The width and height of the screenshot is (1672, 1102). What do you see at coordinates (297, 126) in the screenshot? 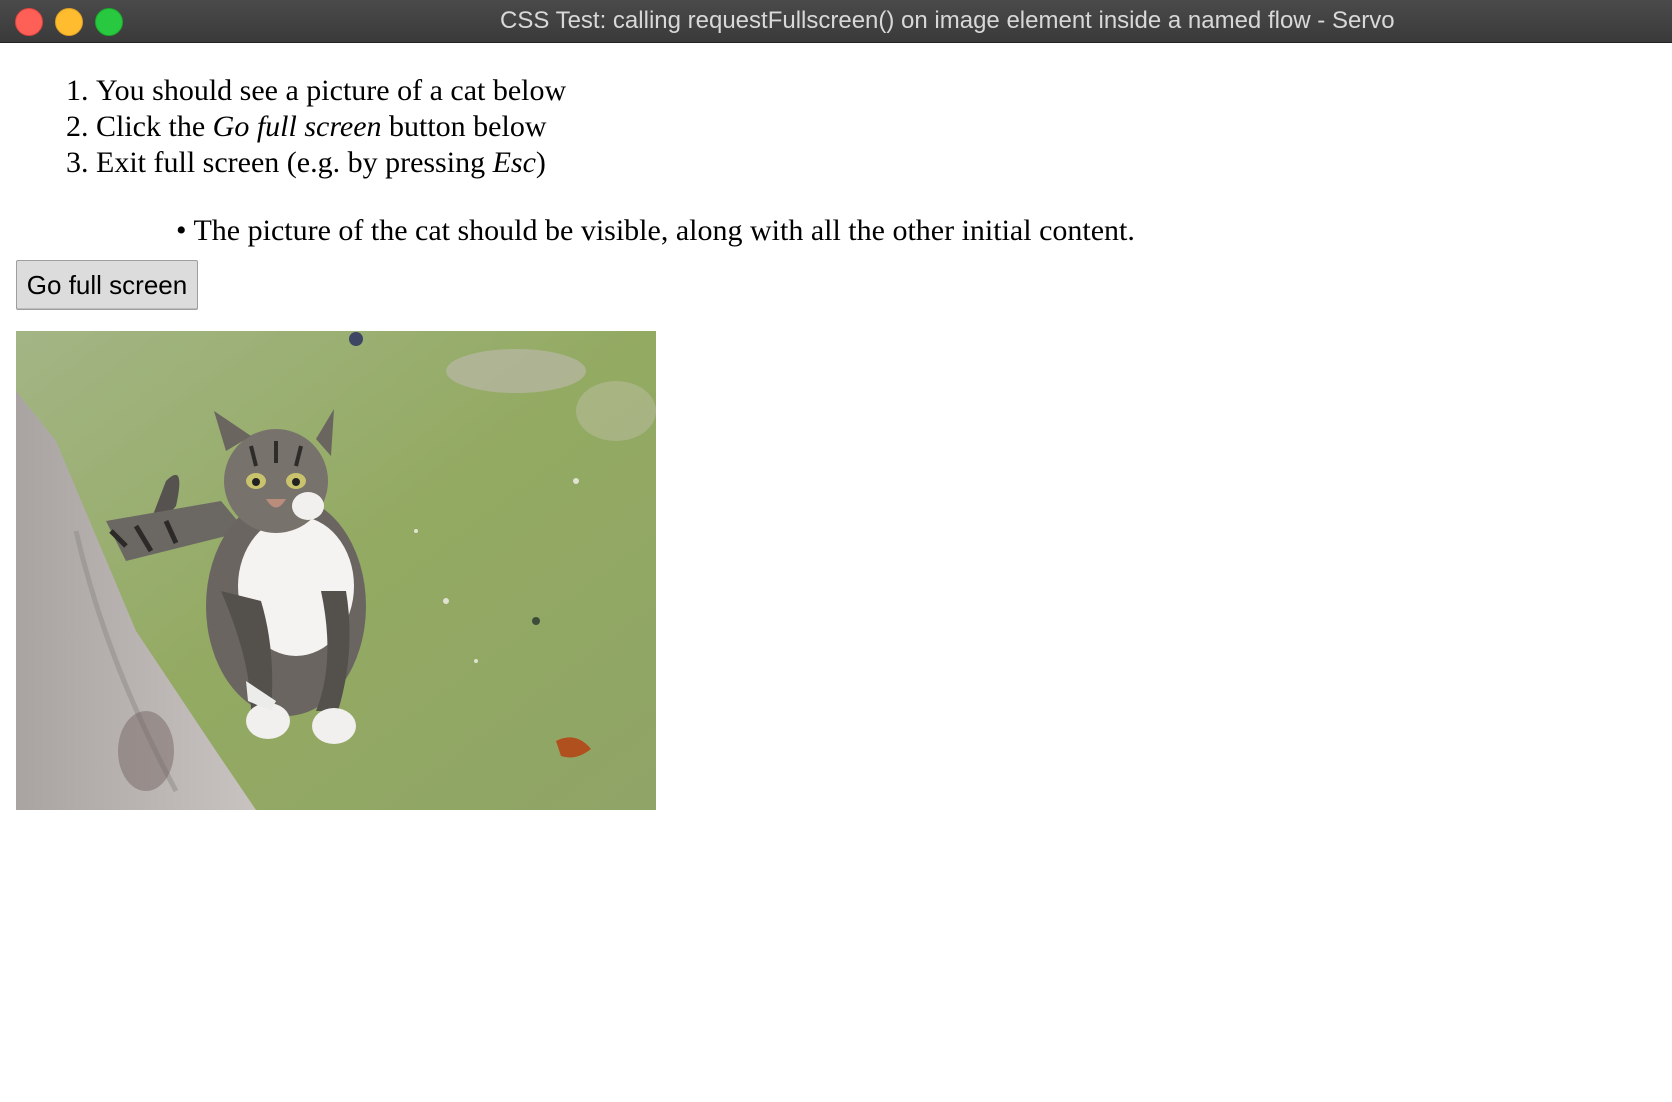
I see `step-emphasis: Go full screen` at bounding box center [297, 126].